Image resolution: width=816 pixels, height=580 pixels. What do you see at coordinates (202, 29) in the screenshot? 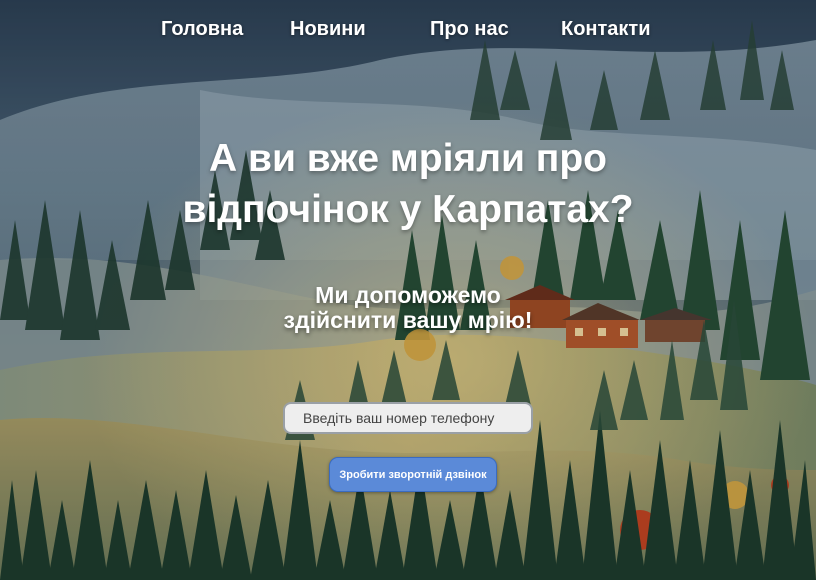
I see `nav-link-home: Головна` at bounding box center [202, 29].